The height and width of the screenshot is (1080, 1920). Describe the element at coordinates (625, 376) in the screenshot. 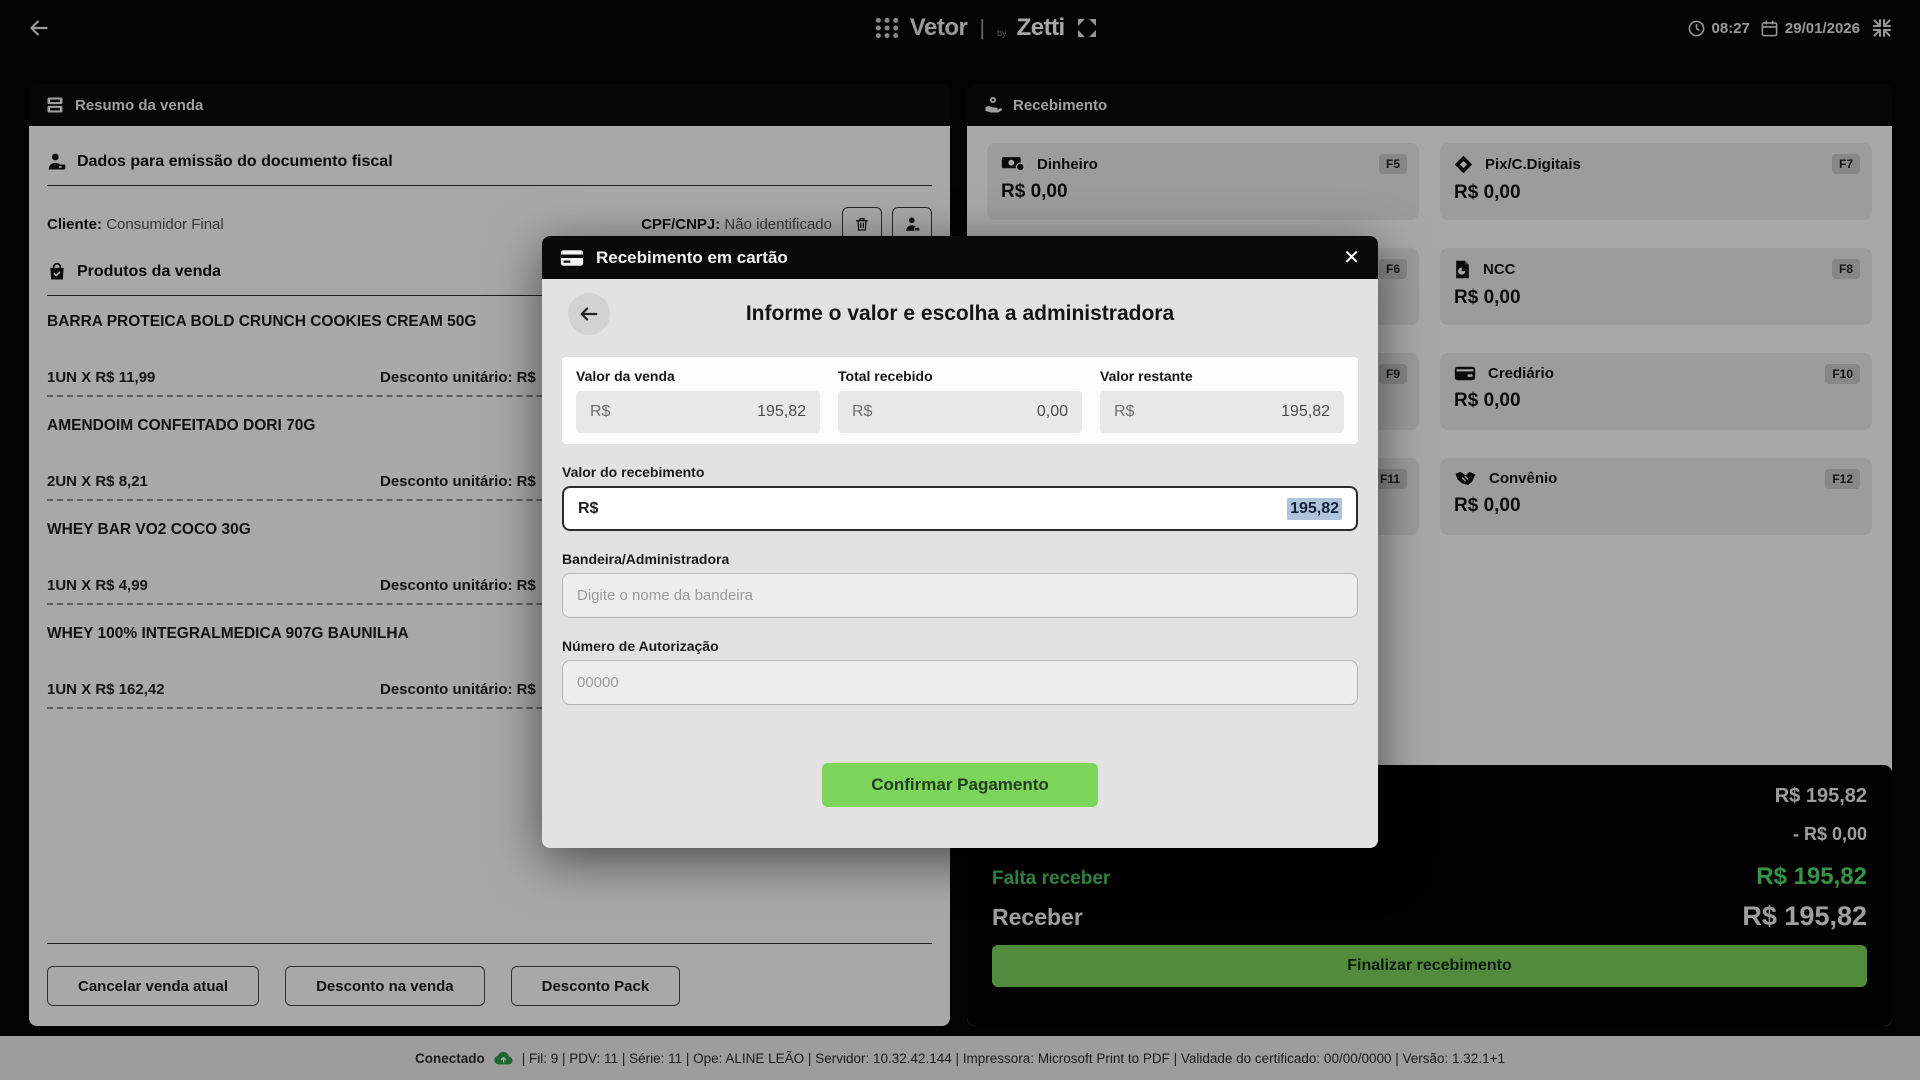

I see `valor-venda-label: Valor da venda` at that location.